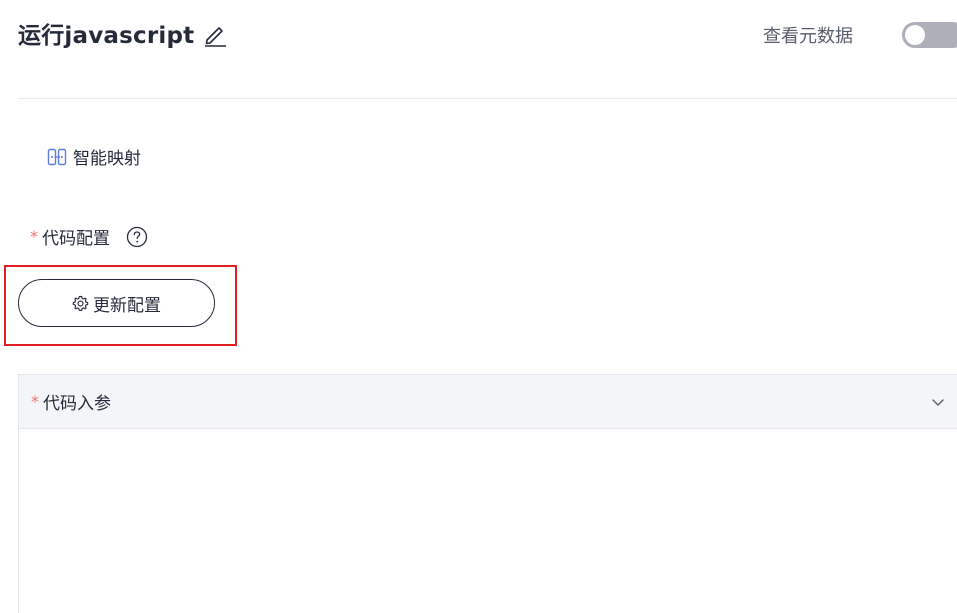 Image resolution: width=957 pixels, height=613 pixels. I want to click on chevron-down-icon, so click(938, 402).